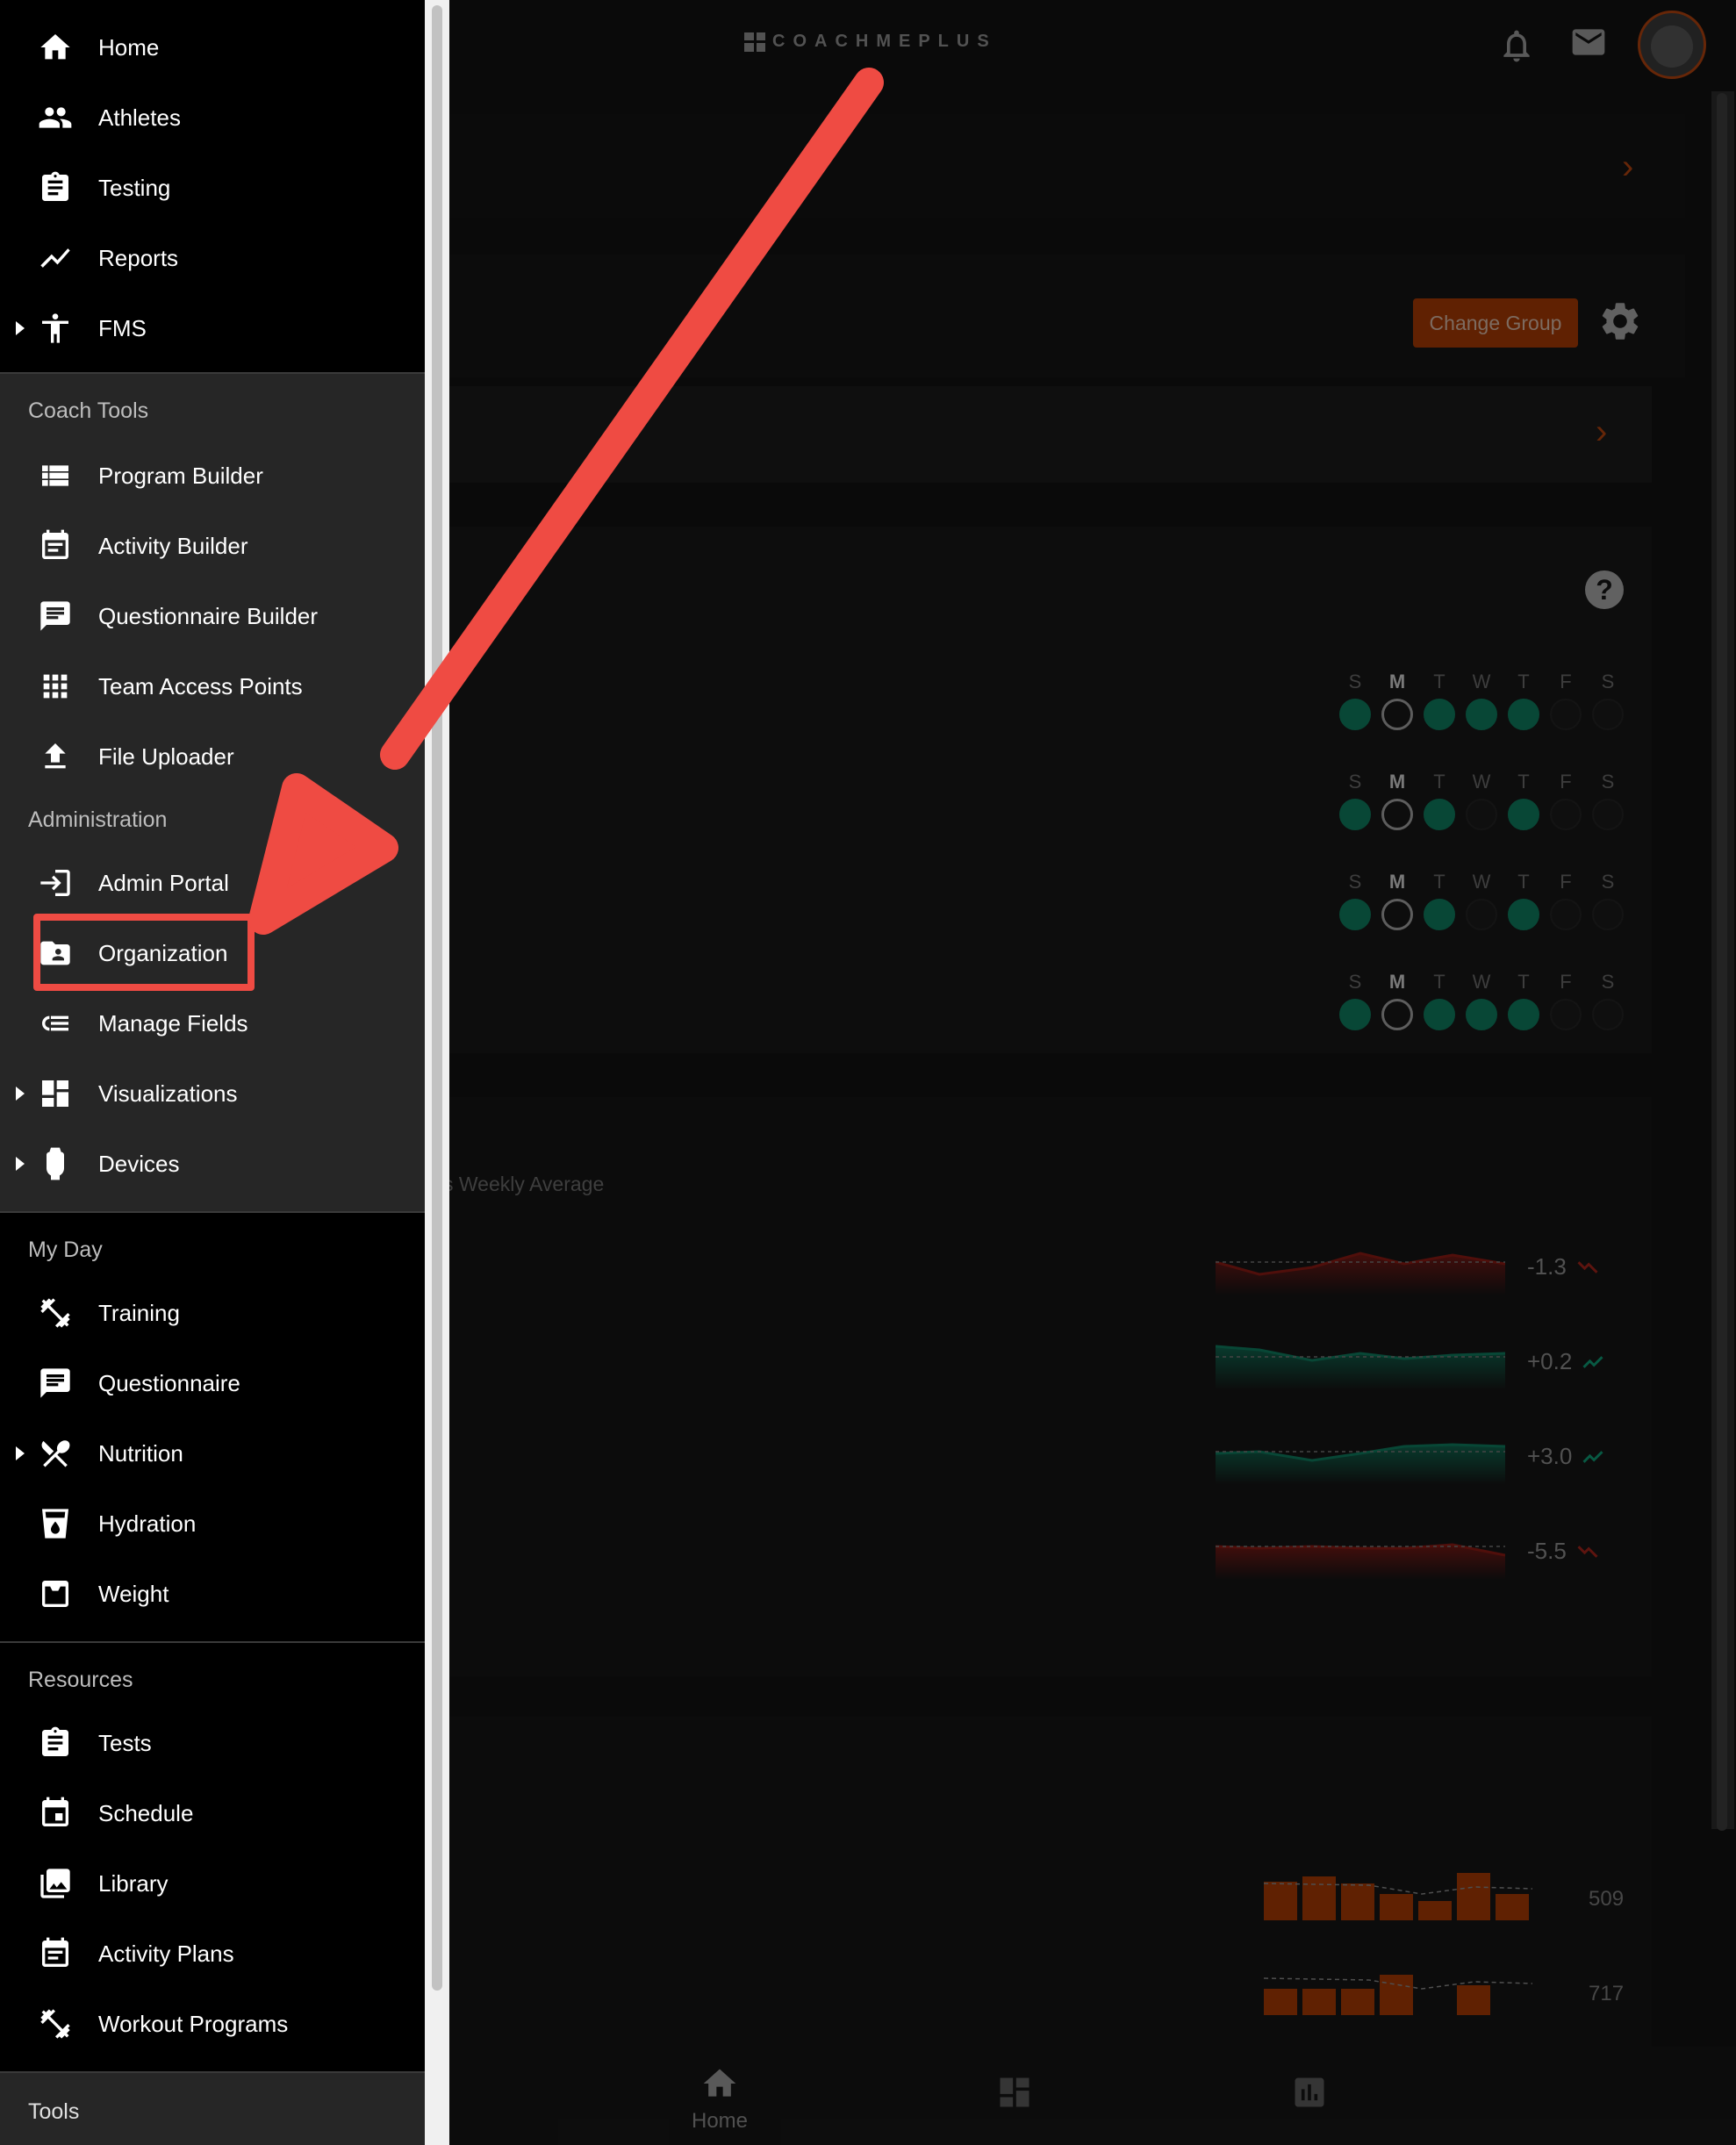  What do you see at coordinates (213, 1523) in the screenshot?
I see `sidebar-item-hydration: Hydration` at bounding box center [213, 1523].